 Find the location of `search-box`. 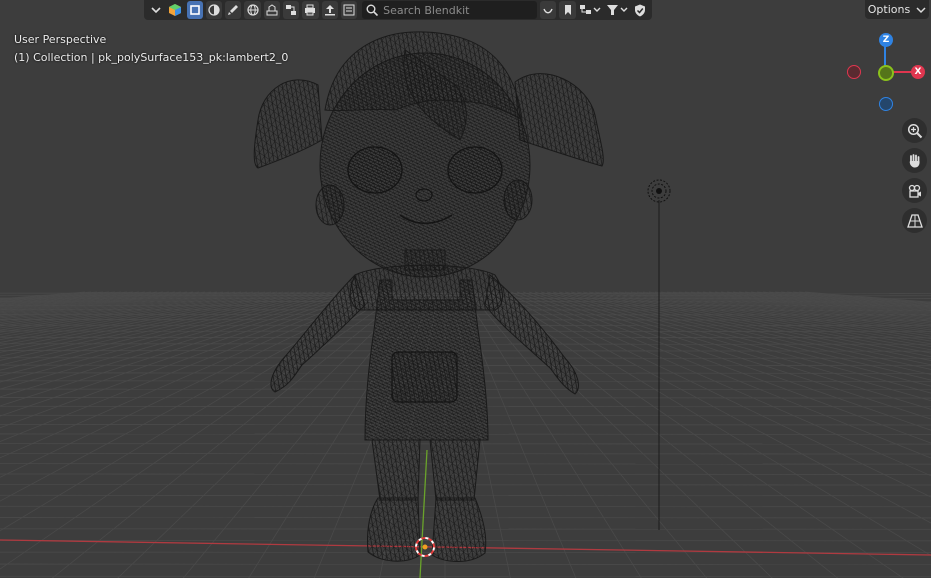

search-box is located at coordinates (450, 10).